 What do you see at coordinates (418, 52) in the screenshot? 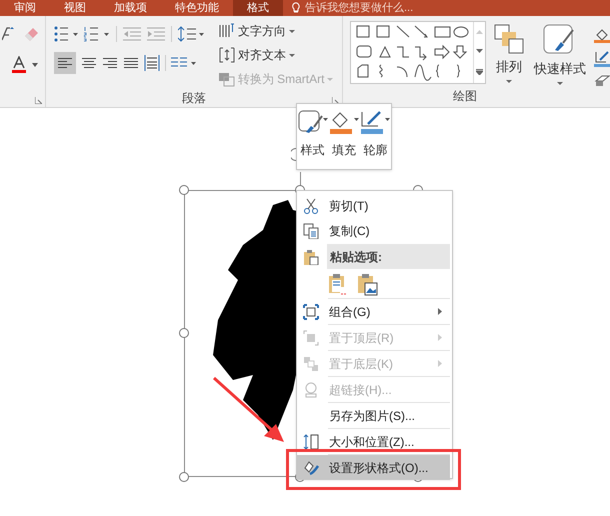
I see `shapes-gallery` at bounding box center [418, 52].